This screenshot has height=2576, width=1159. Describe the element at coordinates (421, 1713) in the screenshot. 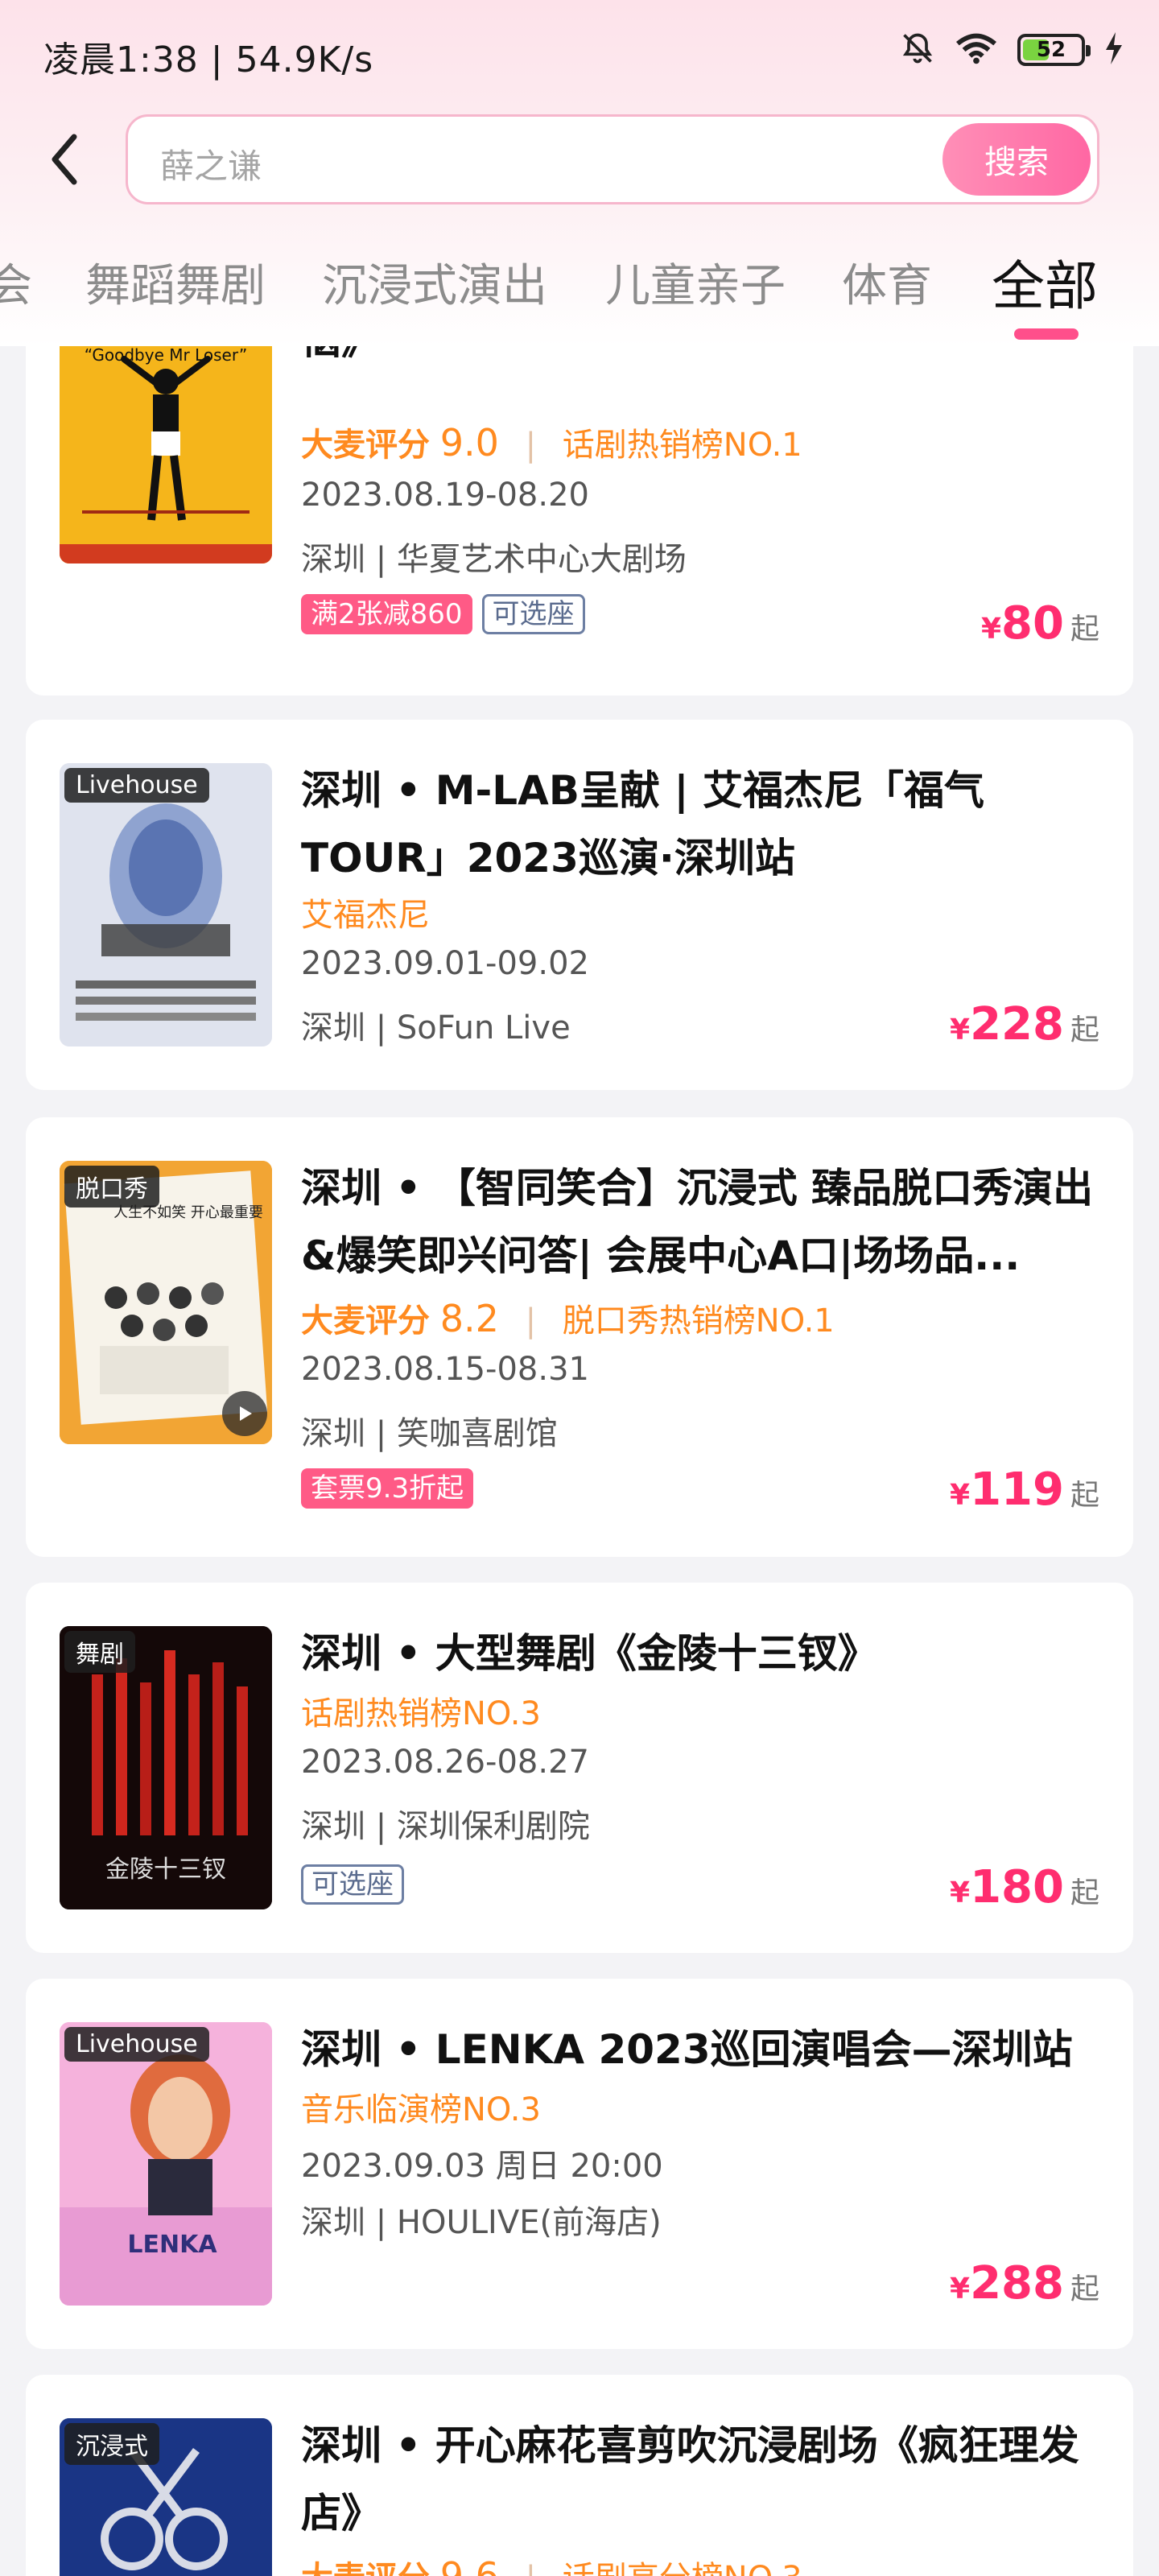

I see `rank-label: 话剧热销榜NO.3` at that location.